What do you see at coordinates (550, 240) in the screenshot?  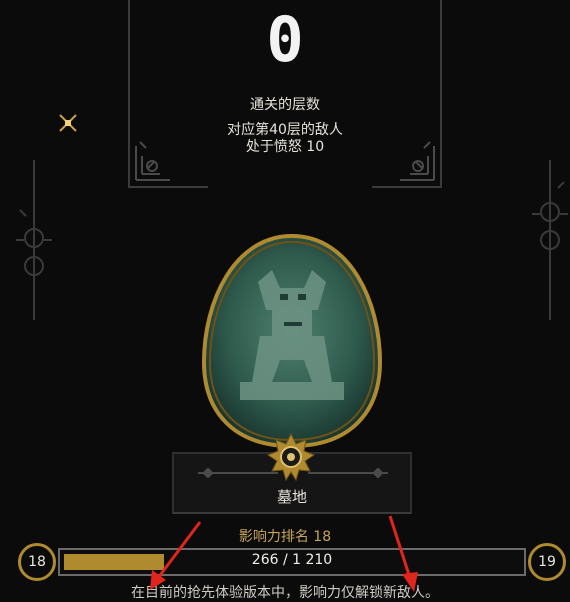 I see `side-ornament-right` at bounding box center [550, 240].